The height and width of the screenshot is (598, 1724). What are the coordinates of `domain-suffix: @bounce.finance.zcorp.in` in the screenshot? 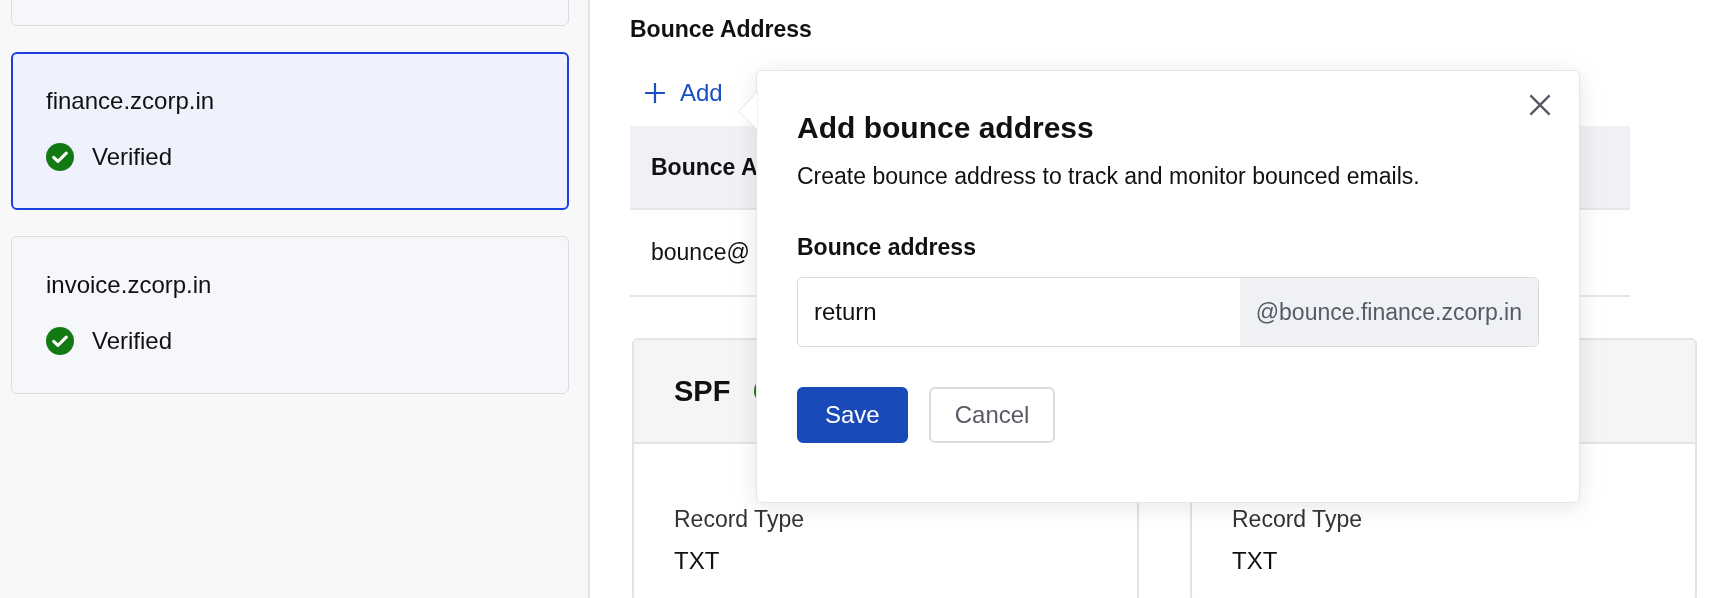 It's located at (1388, 312).